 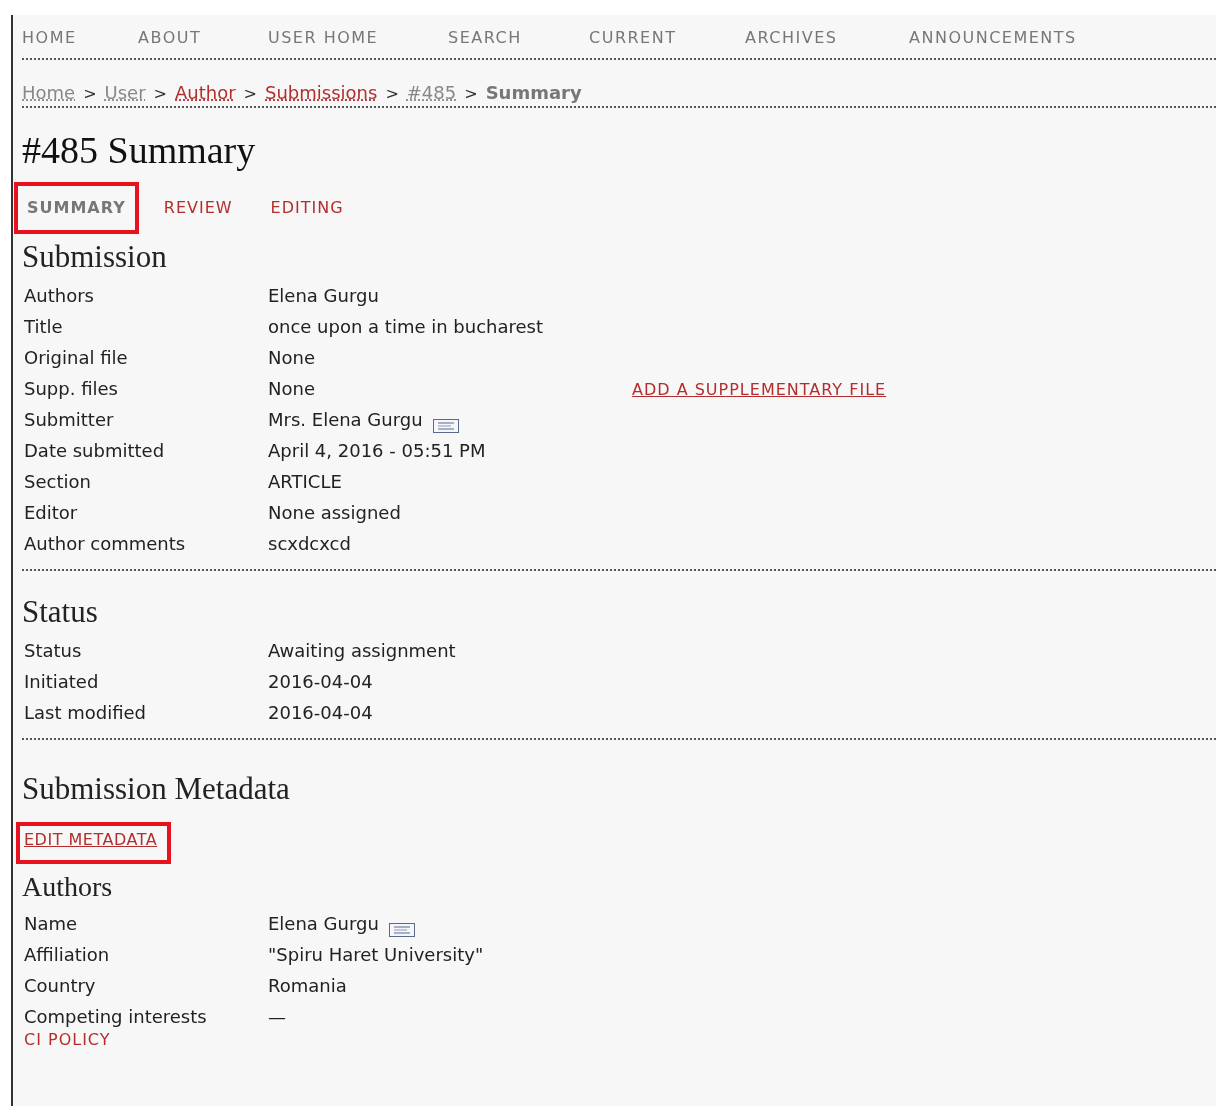 What do you see at coordinates (323, 37) in the screenshot?
I see `nav-link: USER HOME` at bounding box center [323, 37].